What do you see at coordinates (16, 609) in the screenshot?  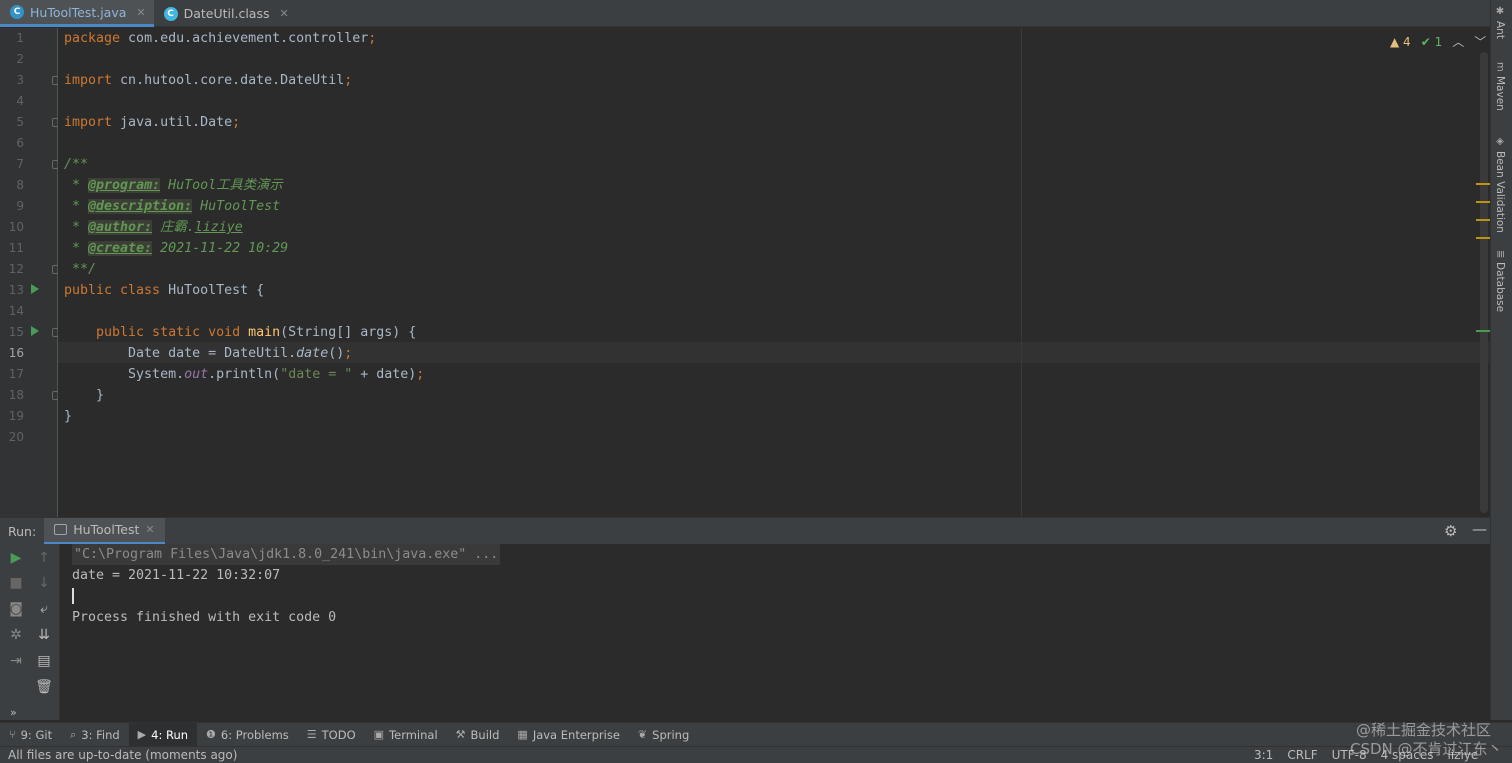 I see `camera-icon: ◙` at bounding box center [16, 609].